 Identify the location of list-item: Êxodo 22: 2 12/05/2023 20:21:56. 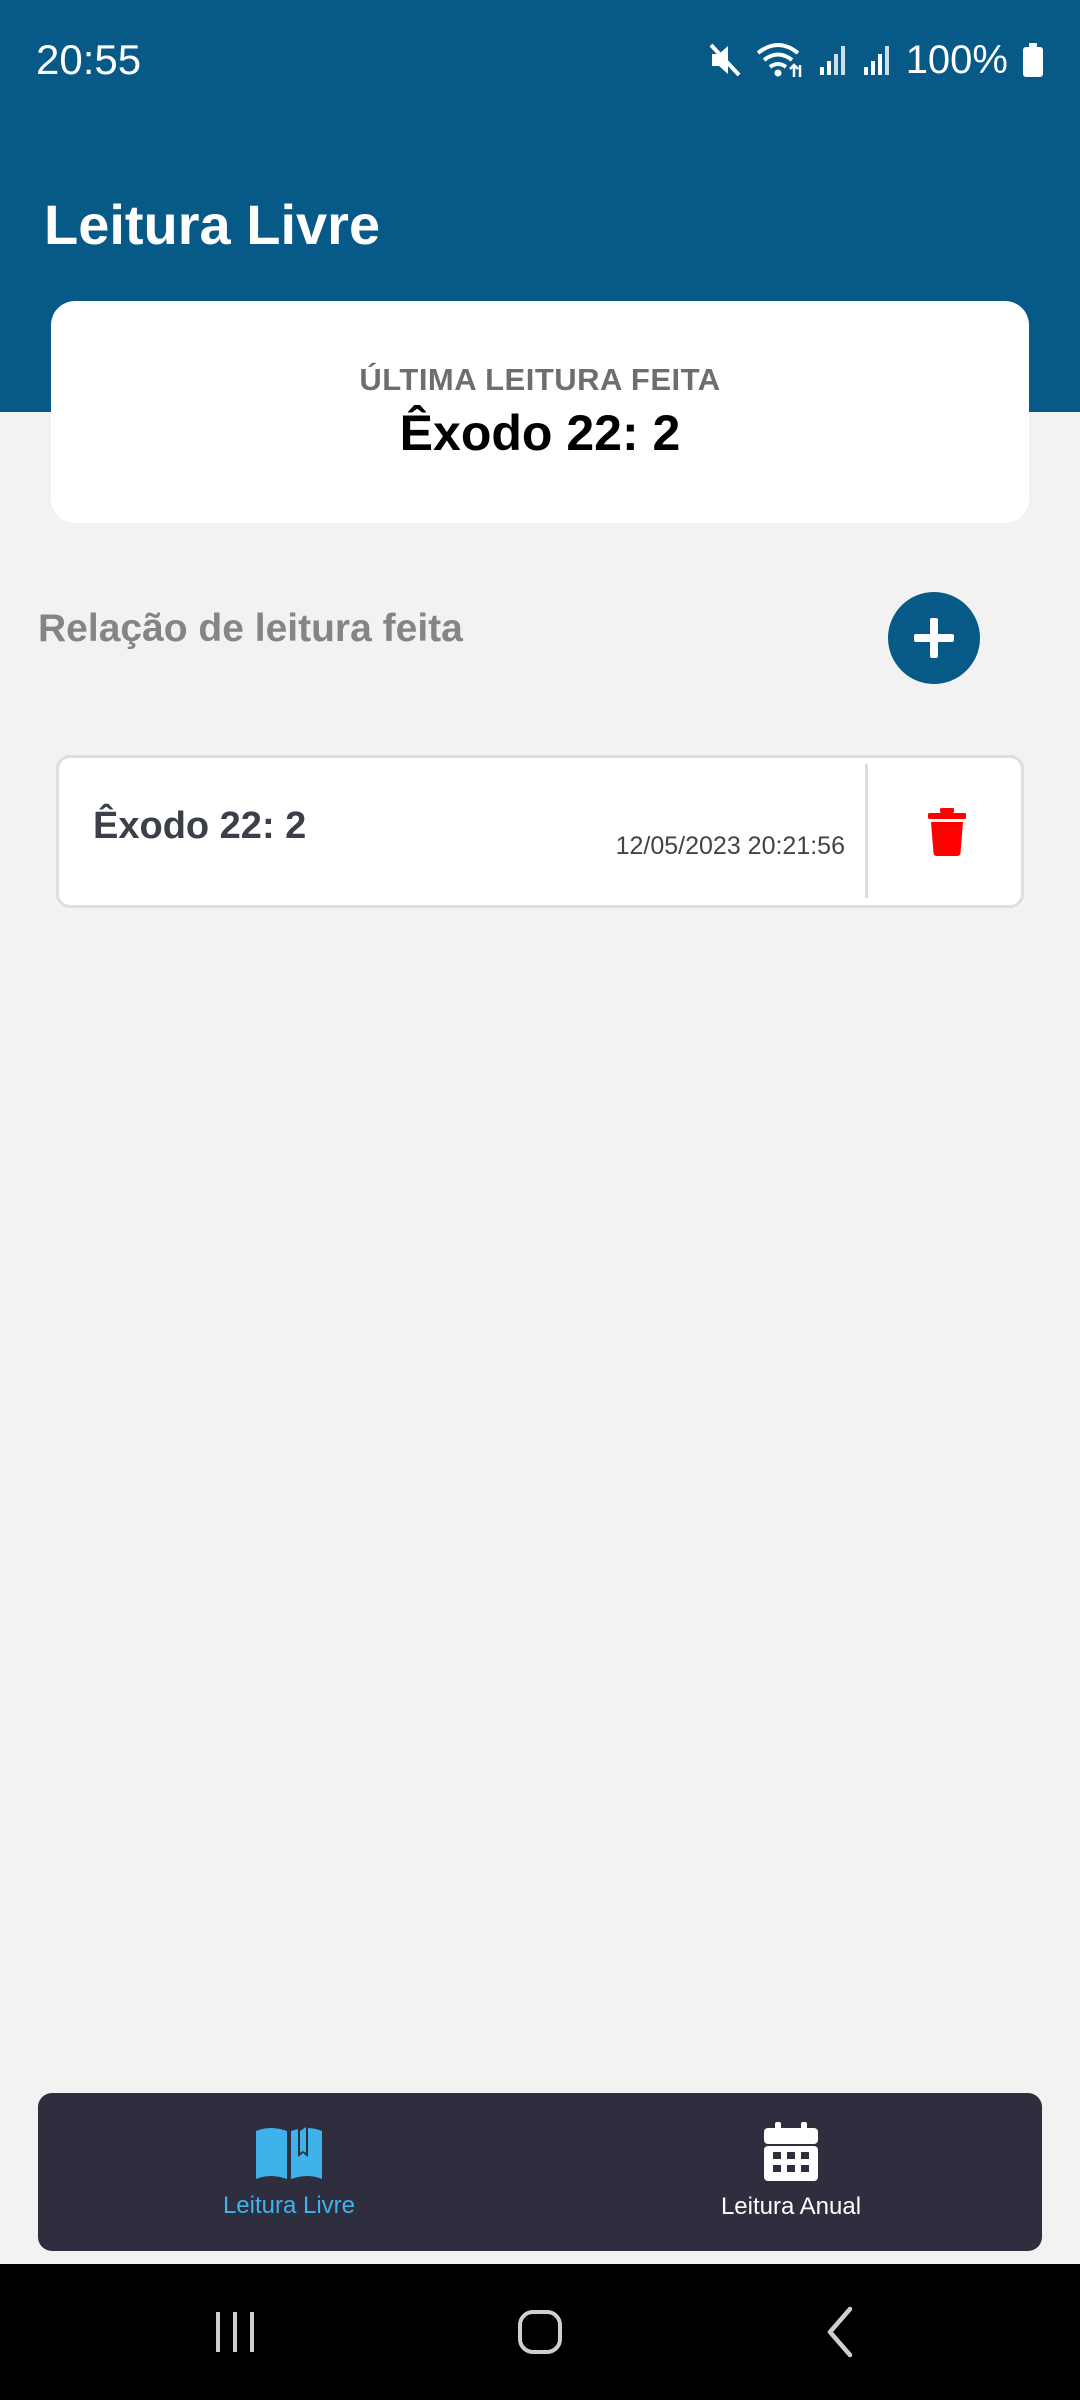
(540, 831).